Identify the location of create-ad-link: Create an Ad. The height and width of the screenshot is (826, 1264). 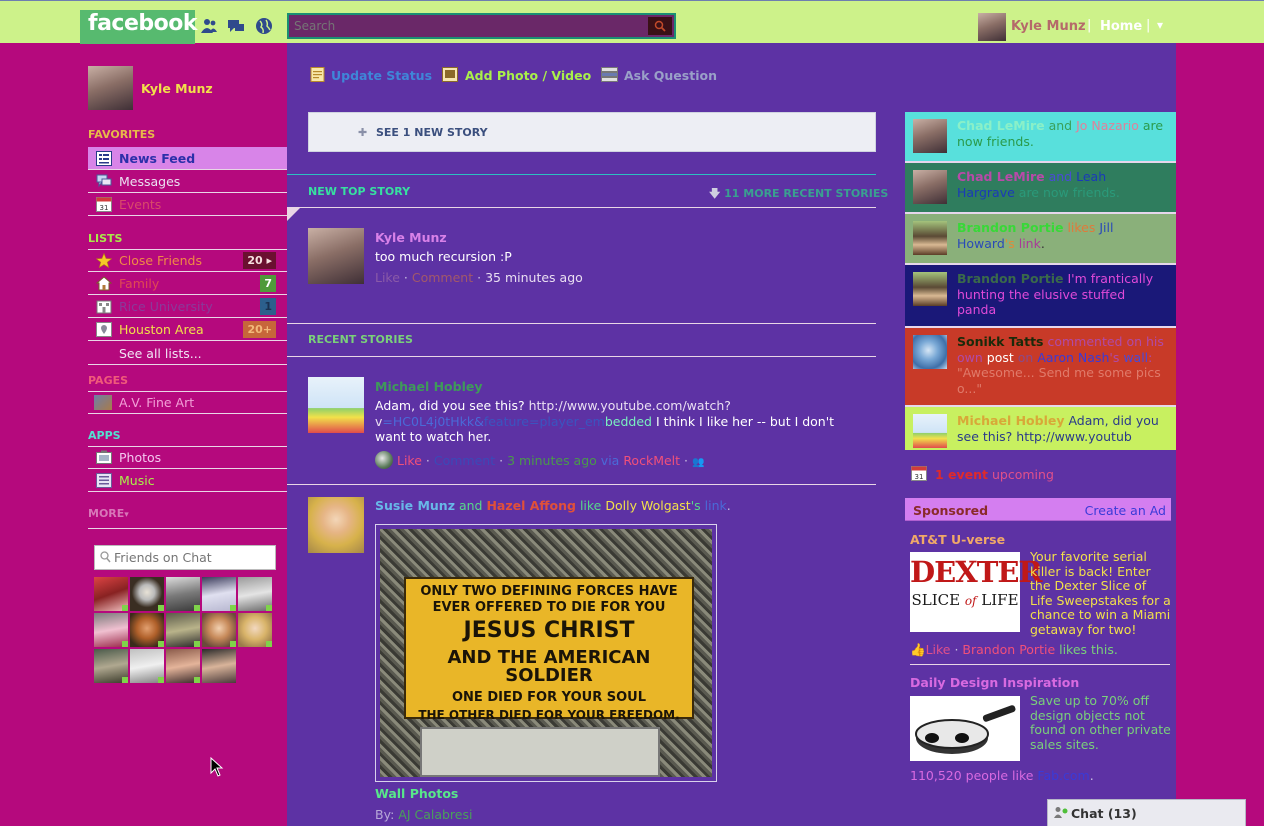
(1125, 510).